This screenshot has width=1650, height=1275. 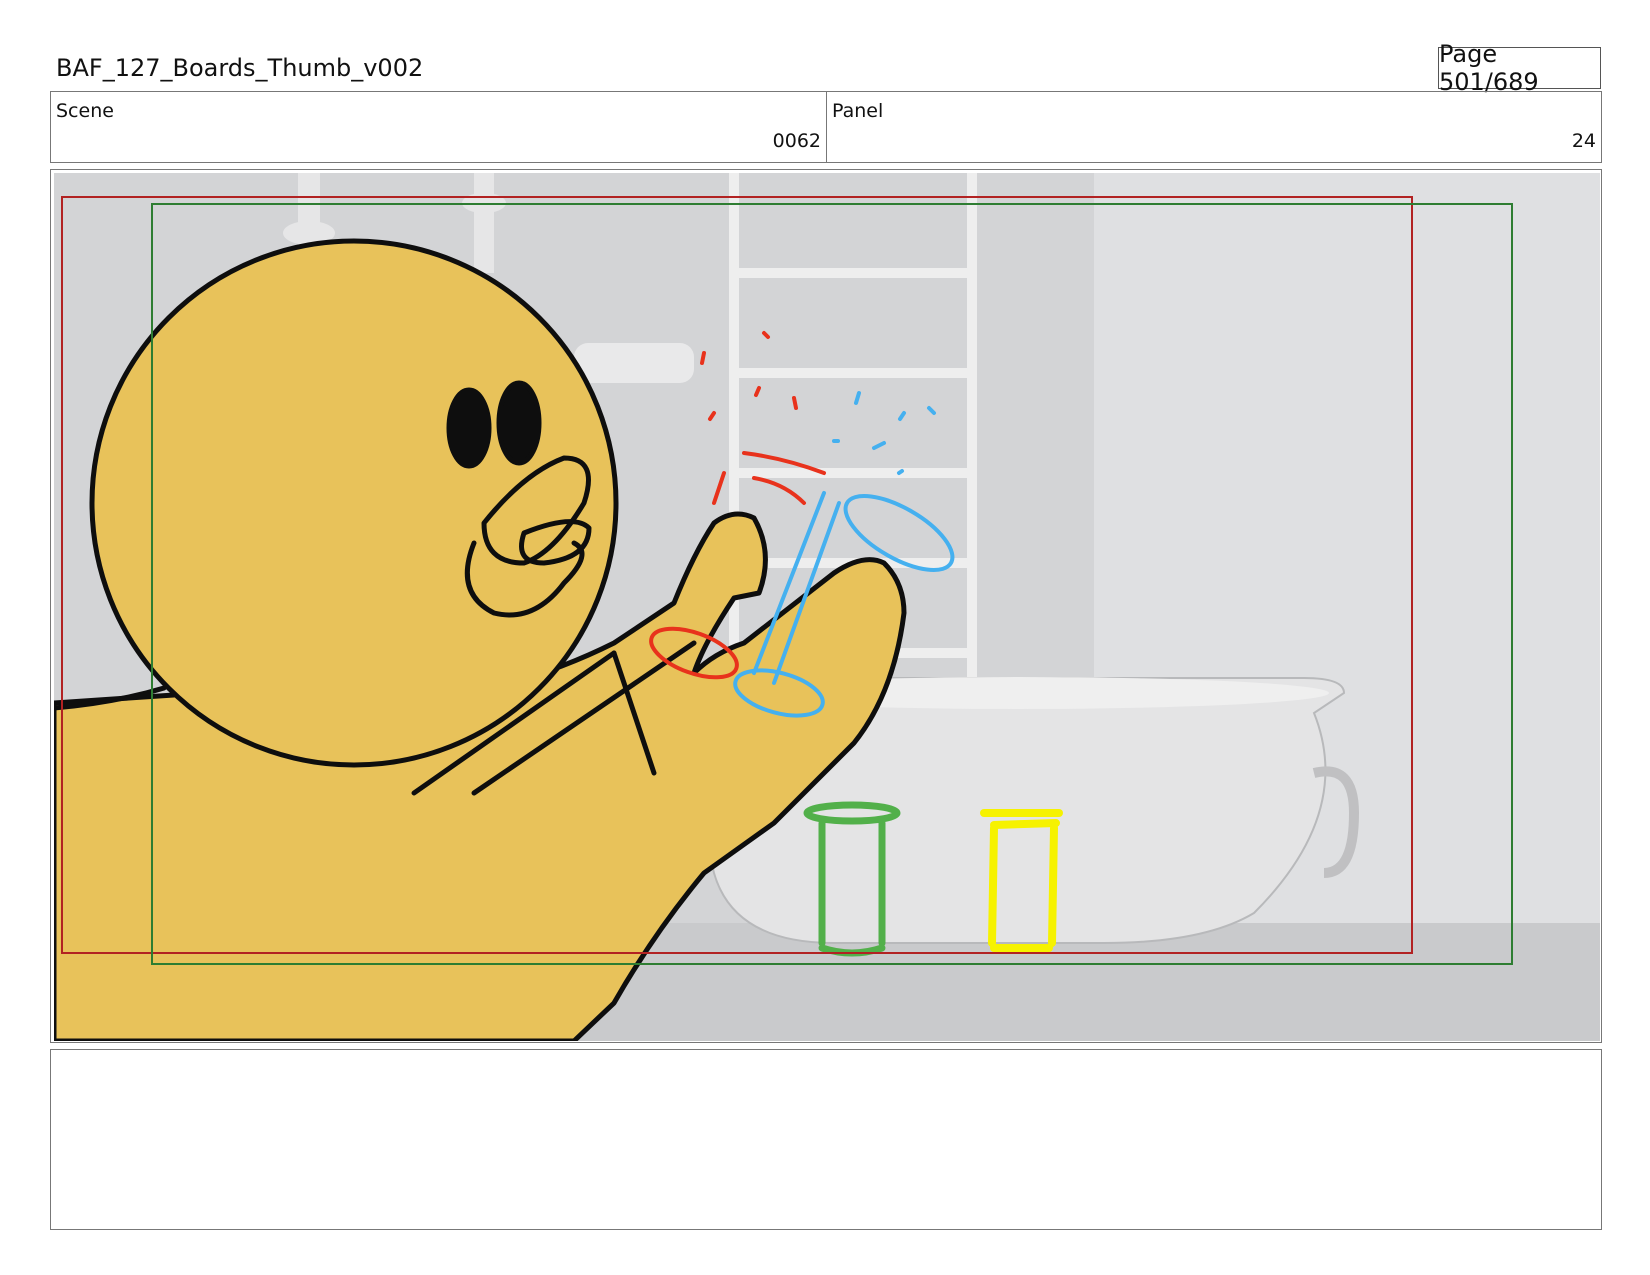 I want to click on notes-box, so click(x=826, y=1139).